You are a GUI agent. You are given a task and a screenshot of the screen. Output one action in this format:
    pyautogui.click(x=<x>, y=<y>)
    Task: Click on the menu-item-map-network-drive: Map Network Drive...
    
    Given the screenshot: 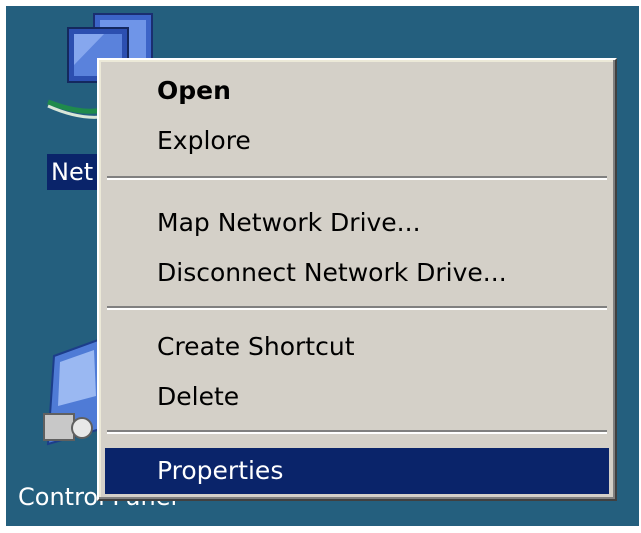 What is the action you would take?
    pyautogui.click(x=357, y=223)
    